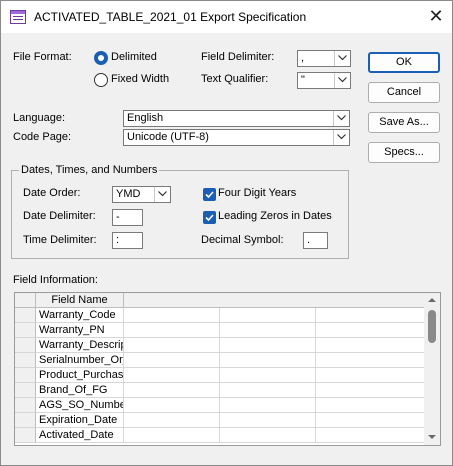  I want to click on field-name-cell: Warranty_PN, so click(80, 330).